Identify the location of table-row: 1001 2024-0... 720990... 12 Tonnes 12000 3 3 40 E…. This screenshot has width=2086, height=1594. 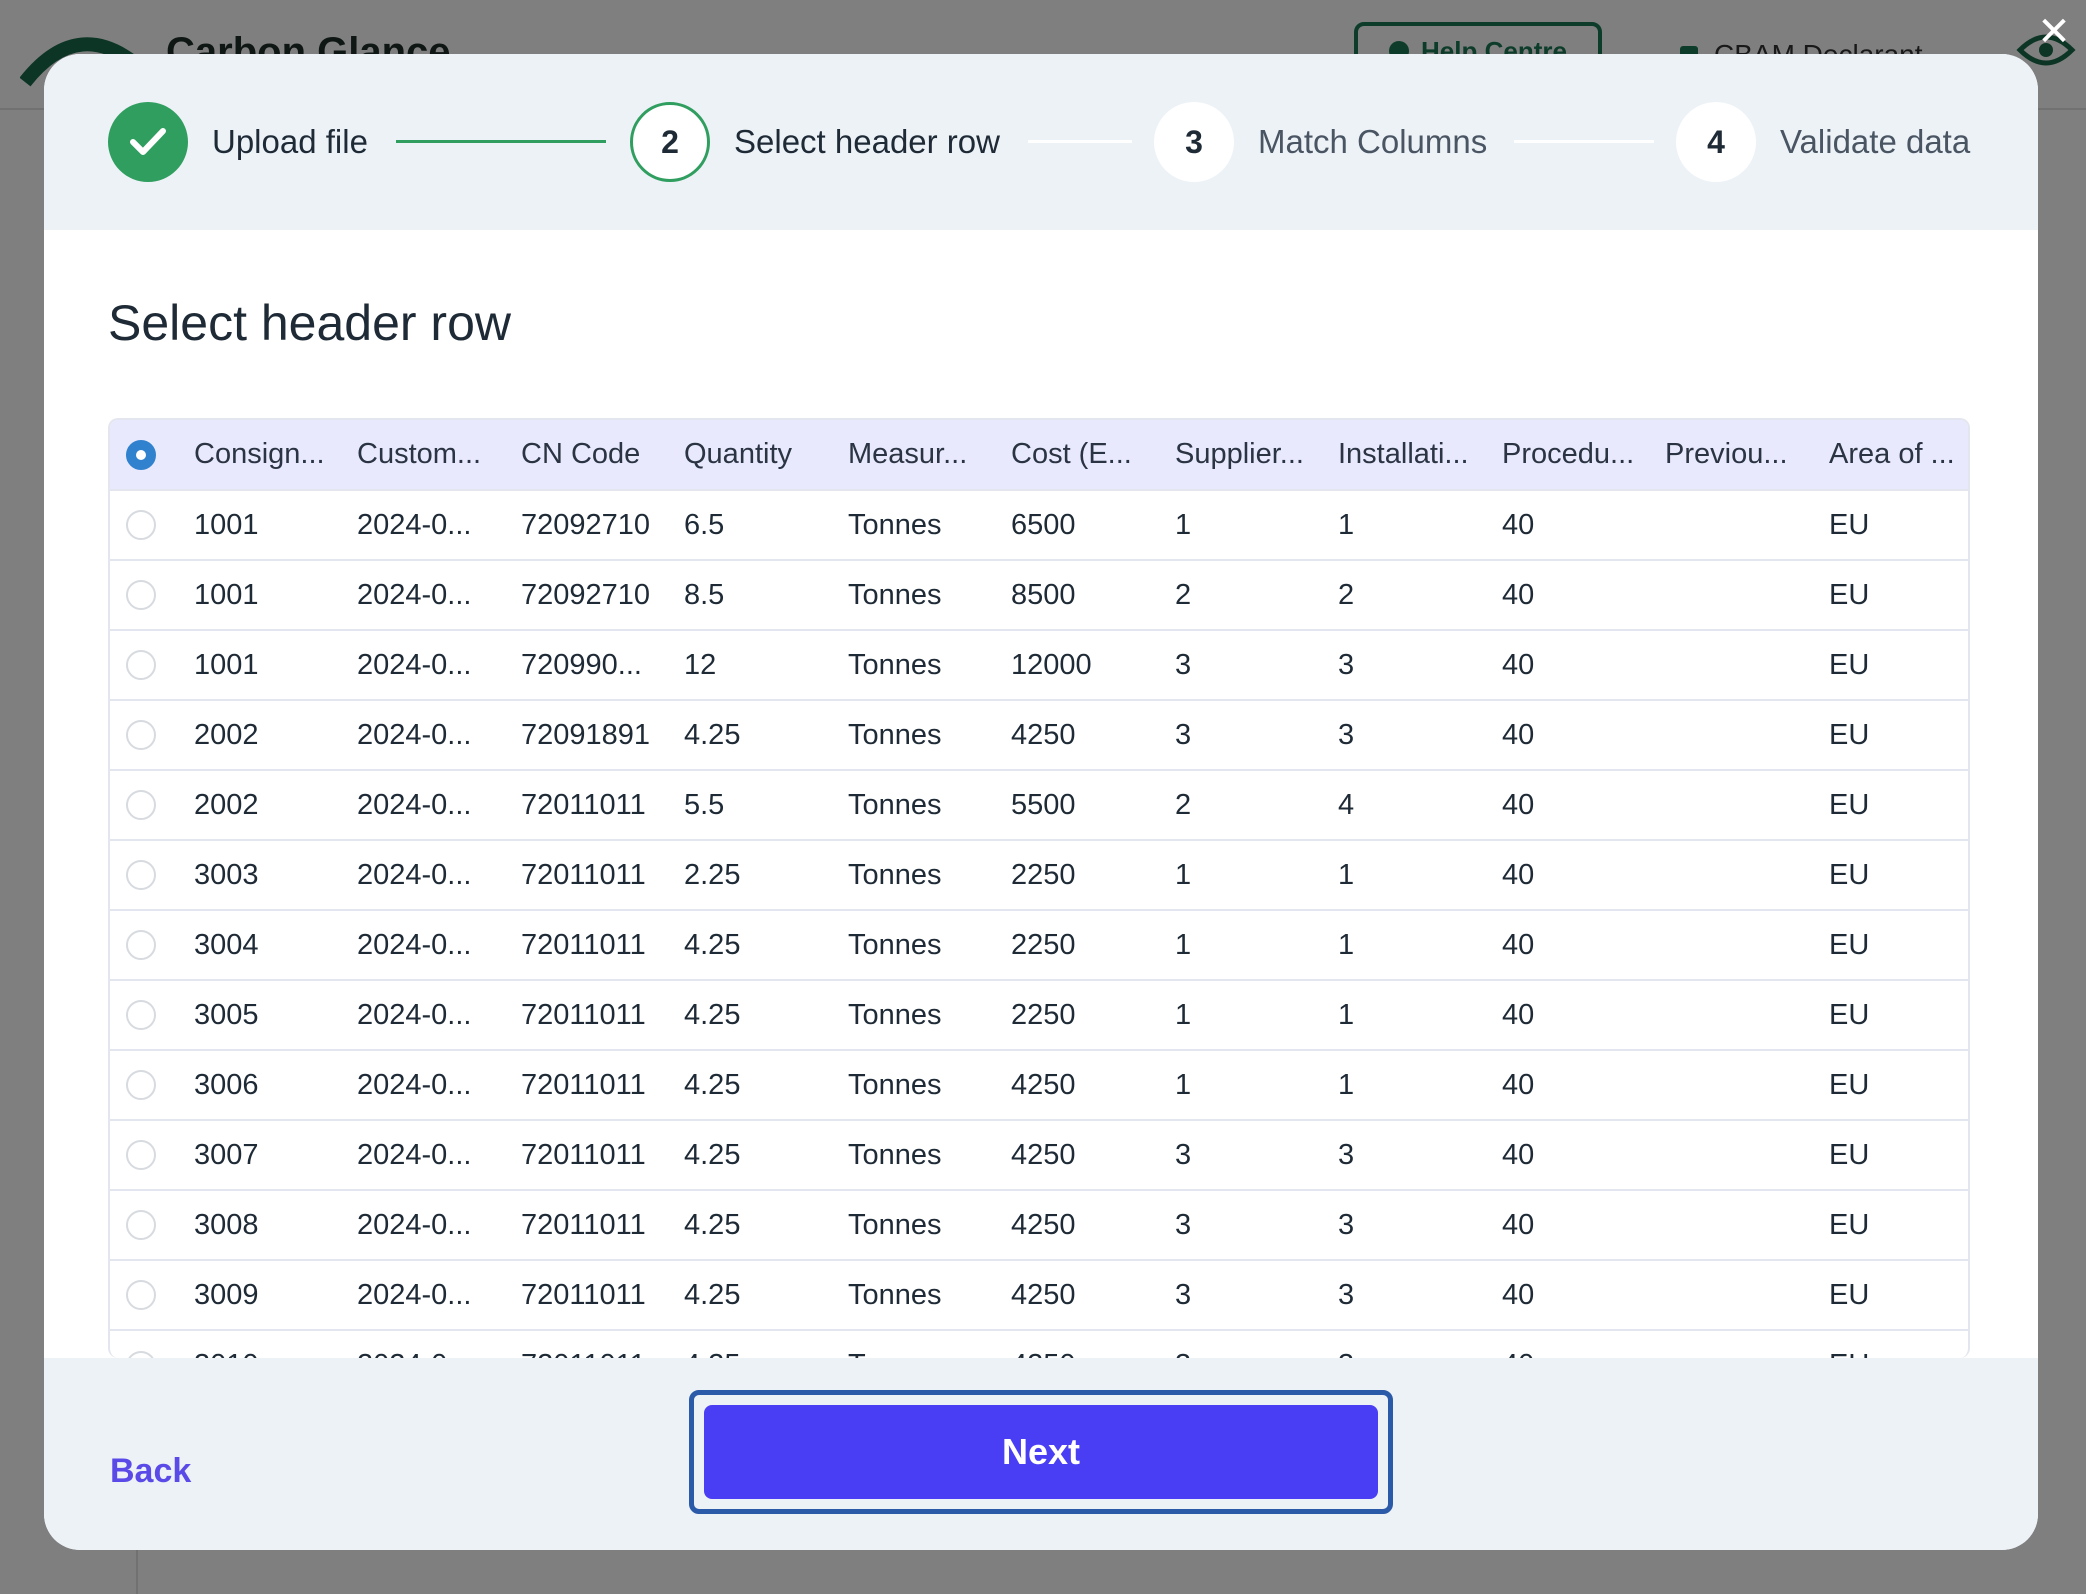
(1039, 665).